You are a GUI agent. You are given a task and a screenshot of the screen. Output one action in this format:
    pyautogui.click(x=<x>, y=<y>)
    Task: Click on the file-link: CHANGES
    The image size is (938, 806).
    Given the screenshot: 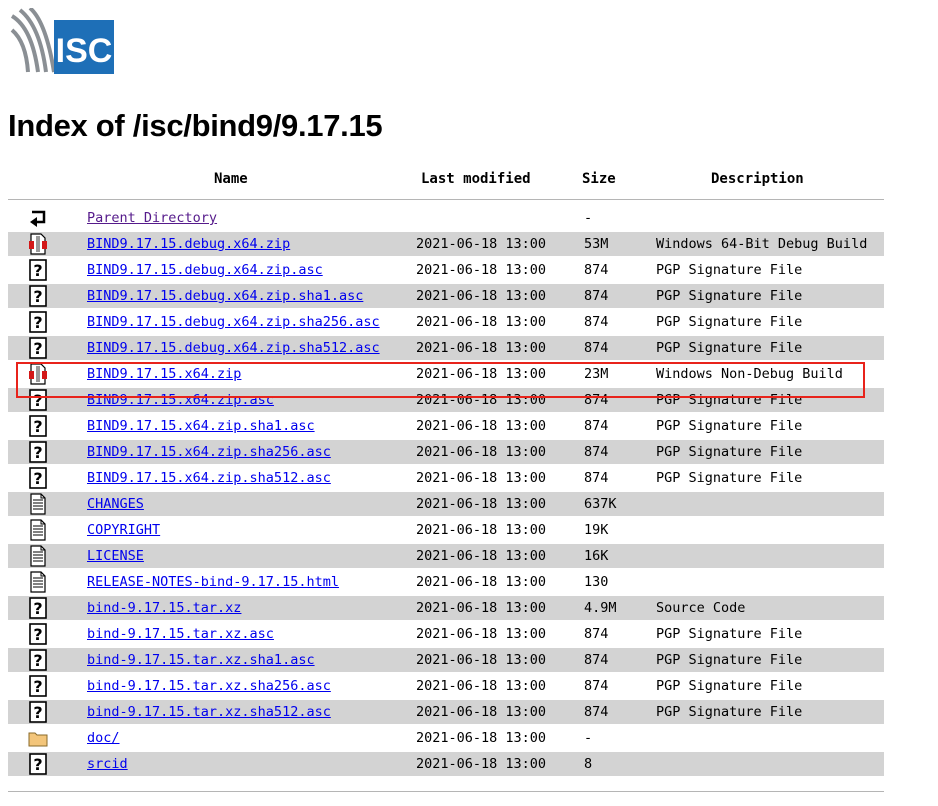 What is the action you would take?
    pyautogui.click(x=115, y=504)
    